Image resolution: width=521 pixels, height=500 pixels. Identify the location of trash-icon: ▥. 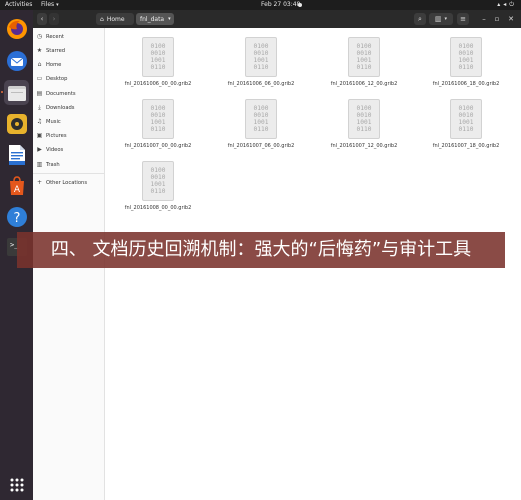
(39, 164).